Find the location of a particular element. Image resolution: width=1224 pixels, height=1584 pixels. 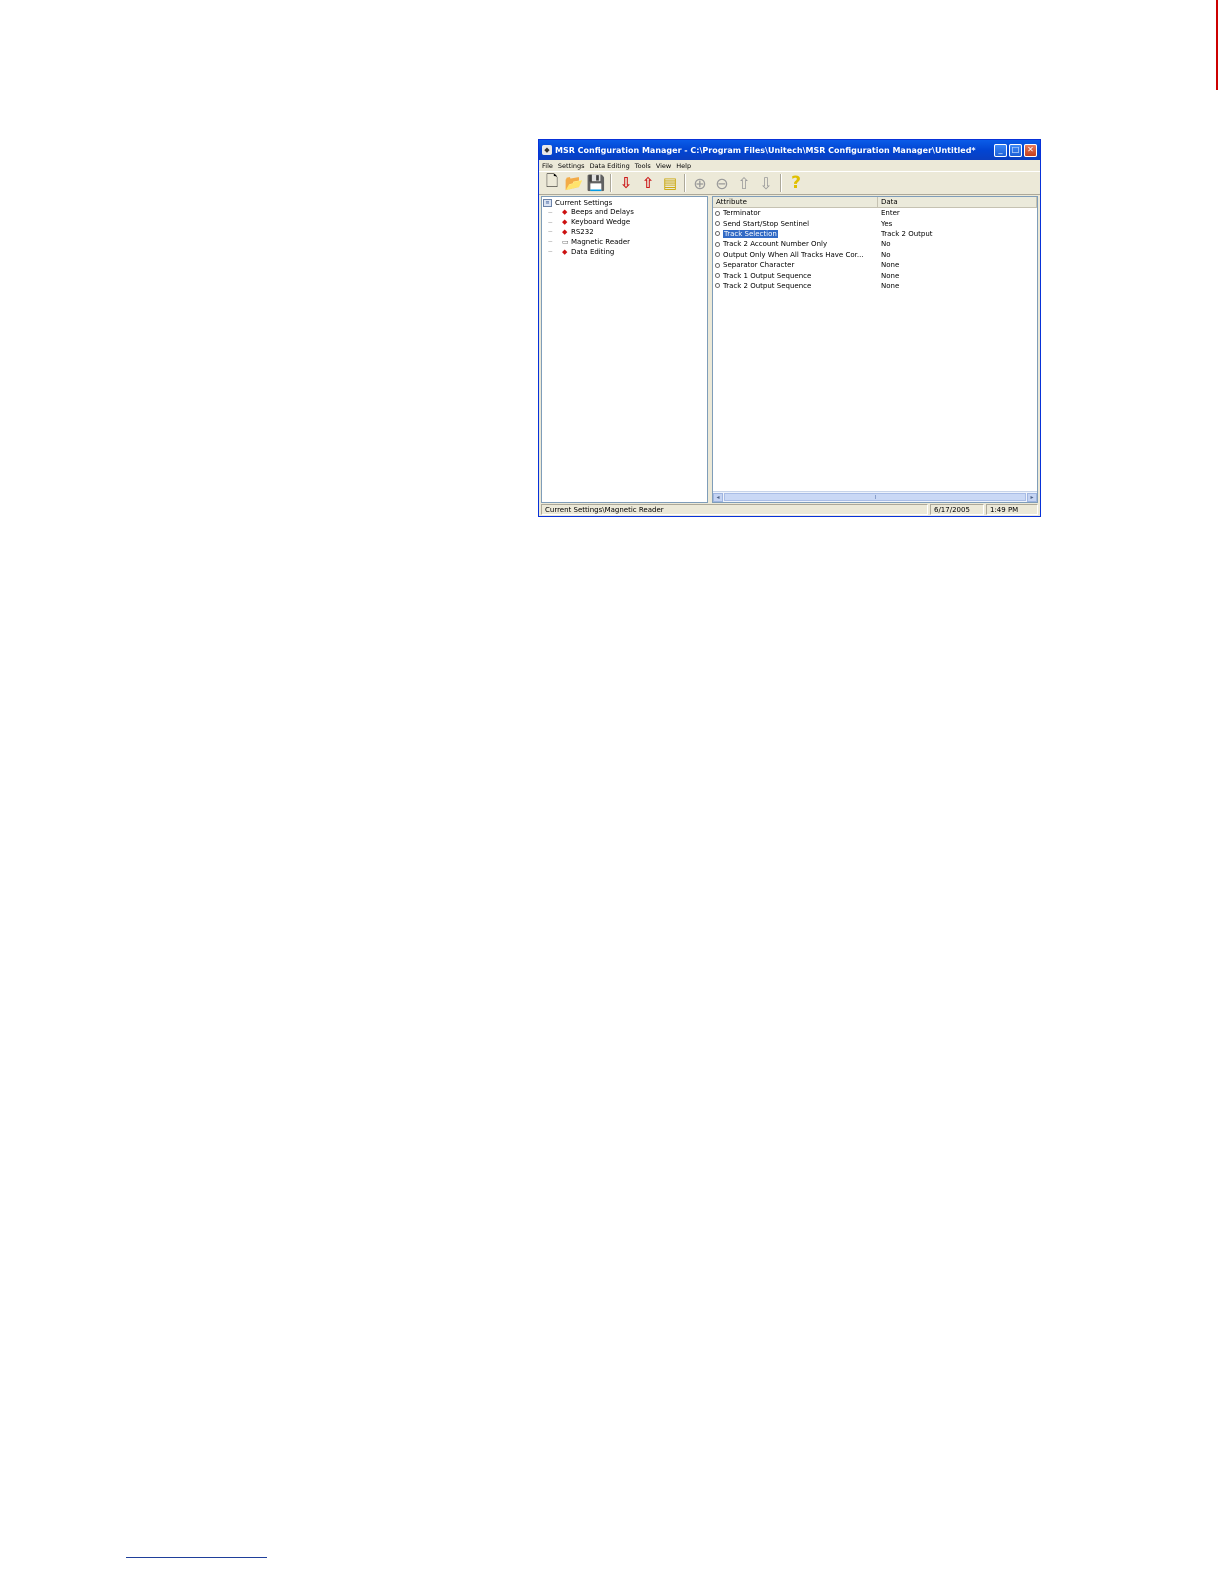

attribute-cell: Track 2 Output Sequence is located at coordinates (795, 286).